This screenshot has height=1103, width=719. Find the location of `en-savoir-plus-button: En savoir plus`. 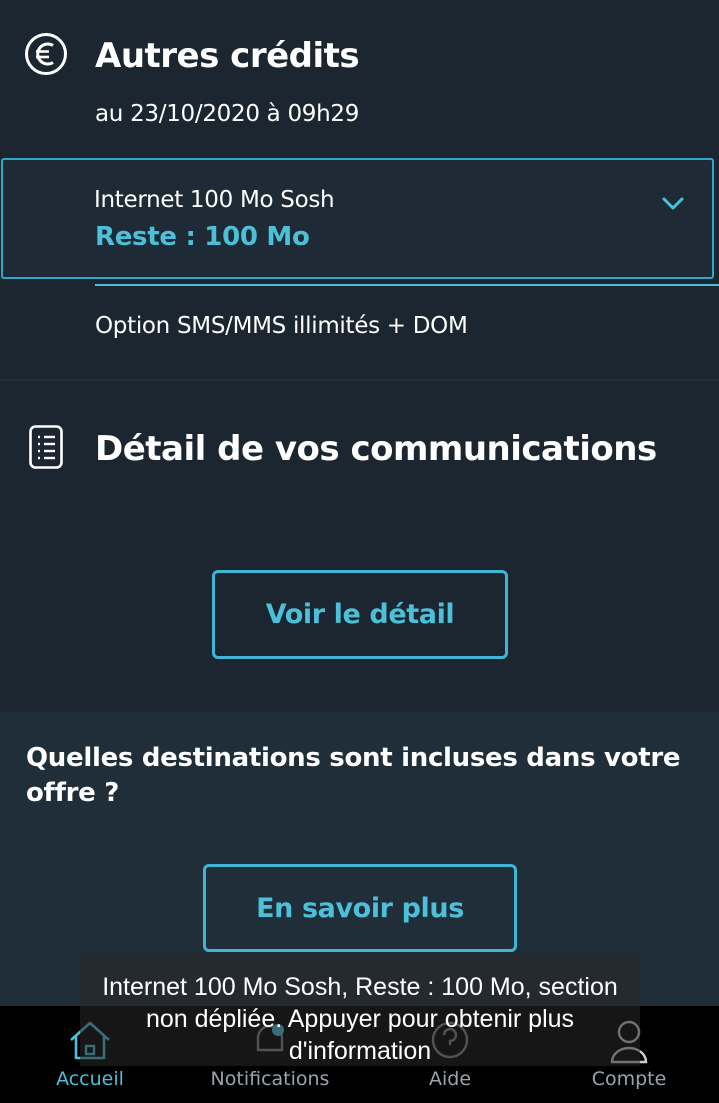

en-savoir-plus-button: En savoir plus is located at coordinates (360, 908).